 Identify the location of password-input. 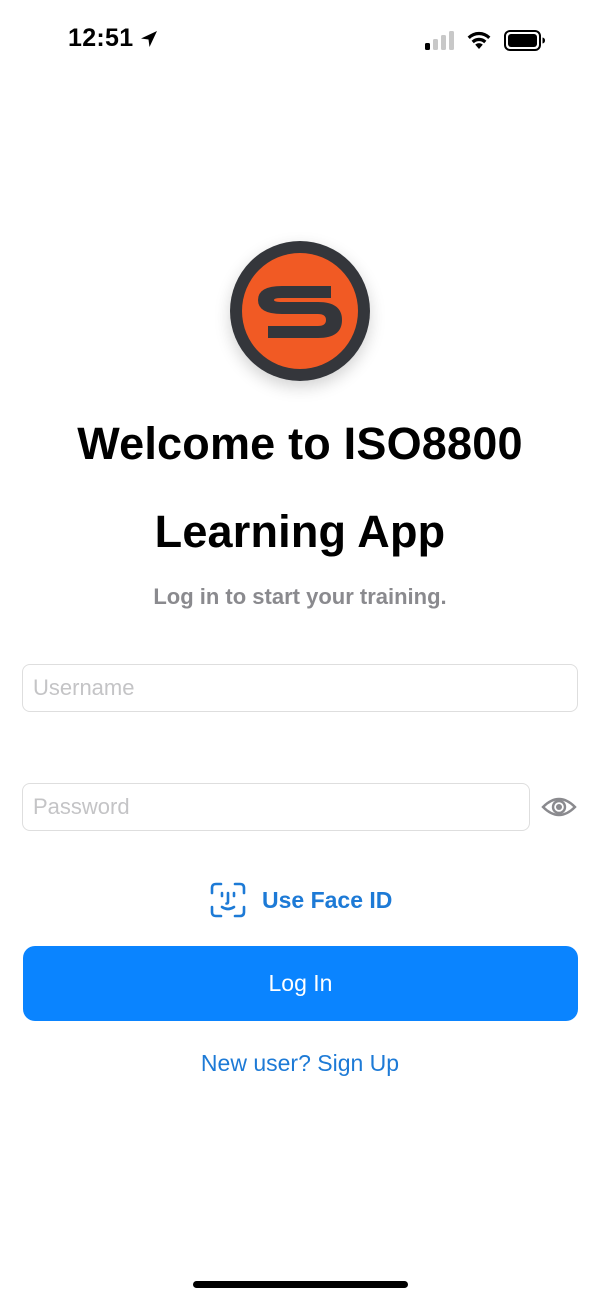
(276, 807).